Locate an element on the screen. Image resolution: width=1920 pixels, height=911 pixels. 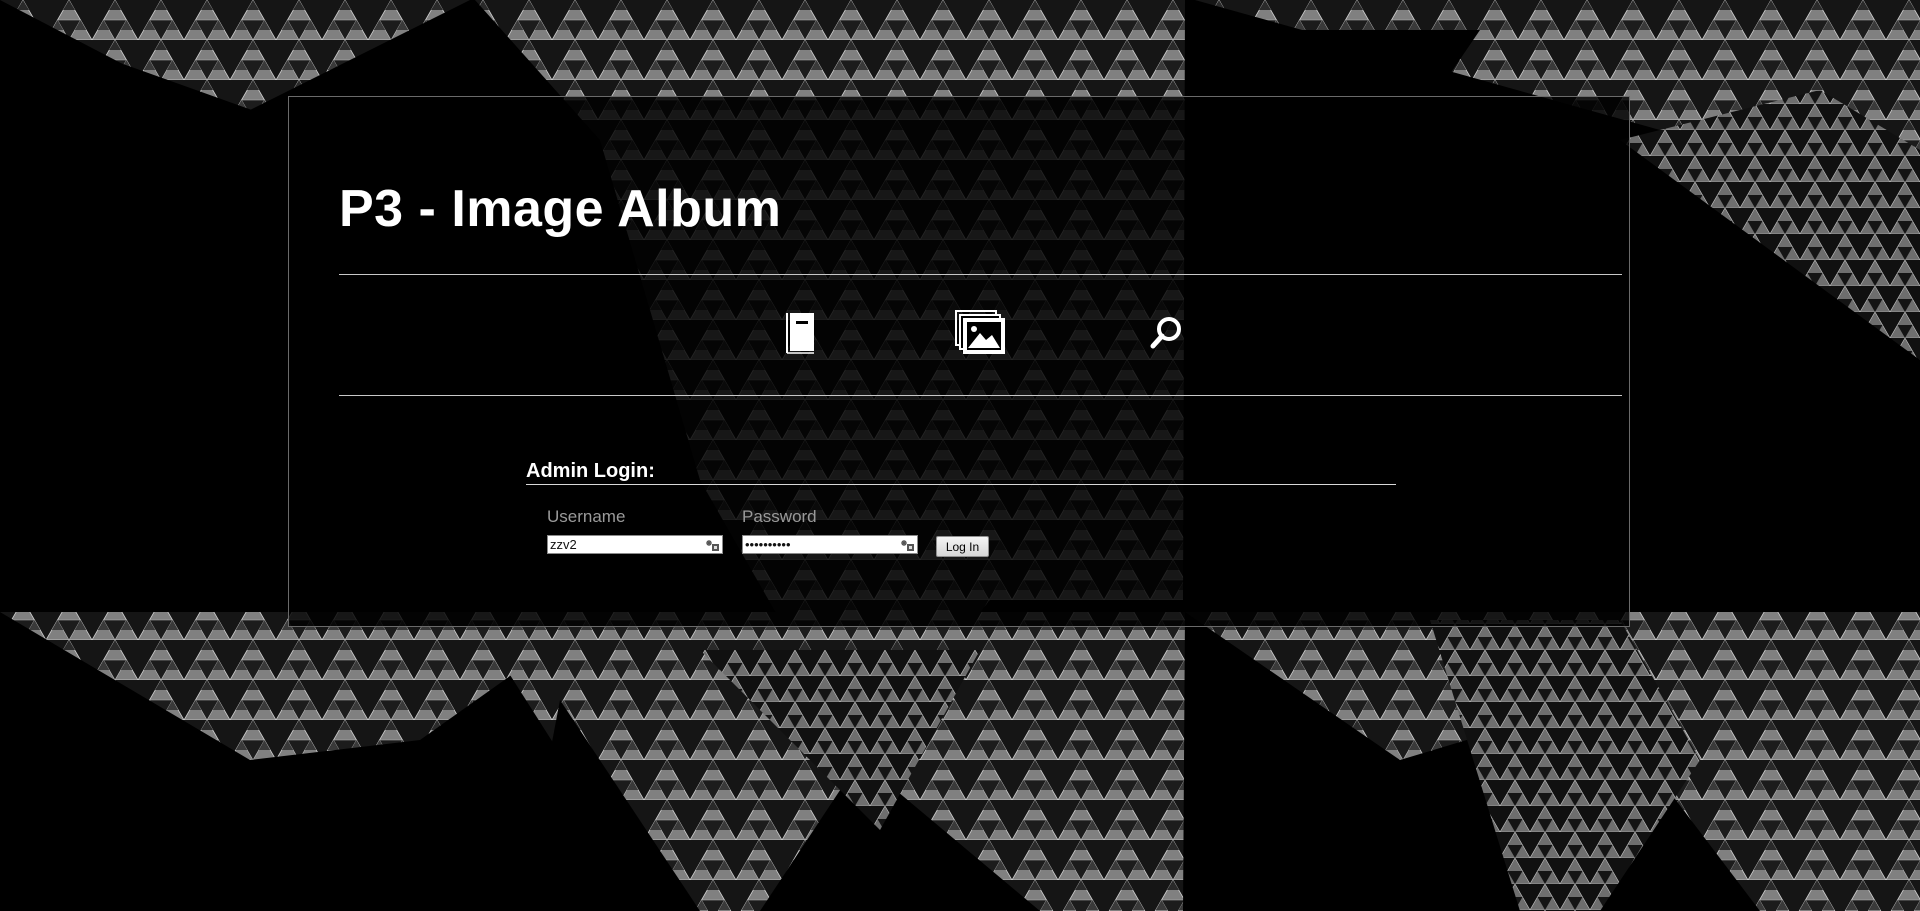
document-icon is located at coordinates (800, 333).